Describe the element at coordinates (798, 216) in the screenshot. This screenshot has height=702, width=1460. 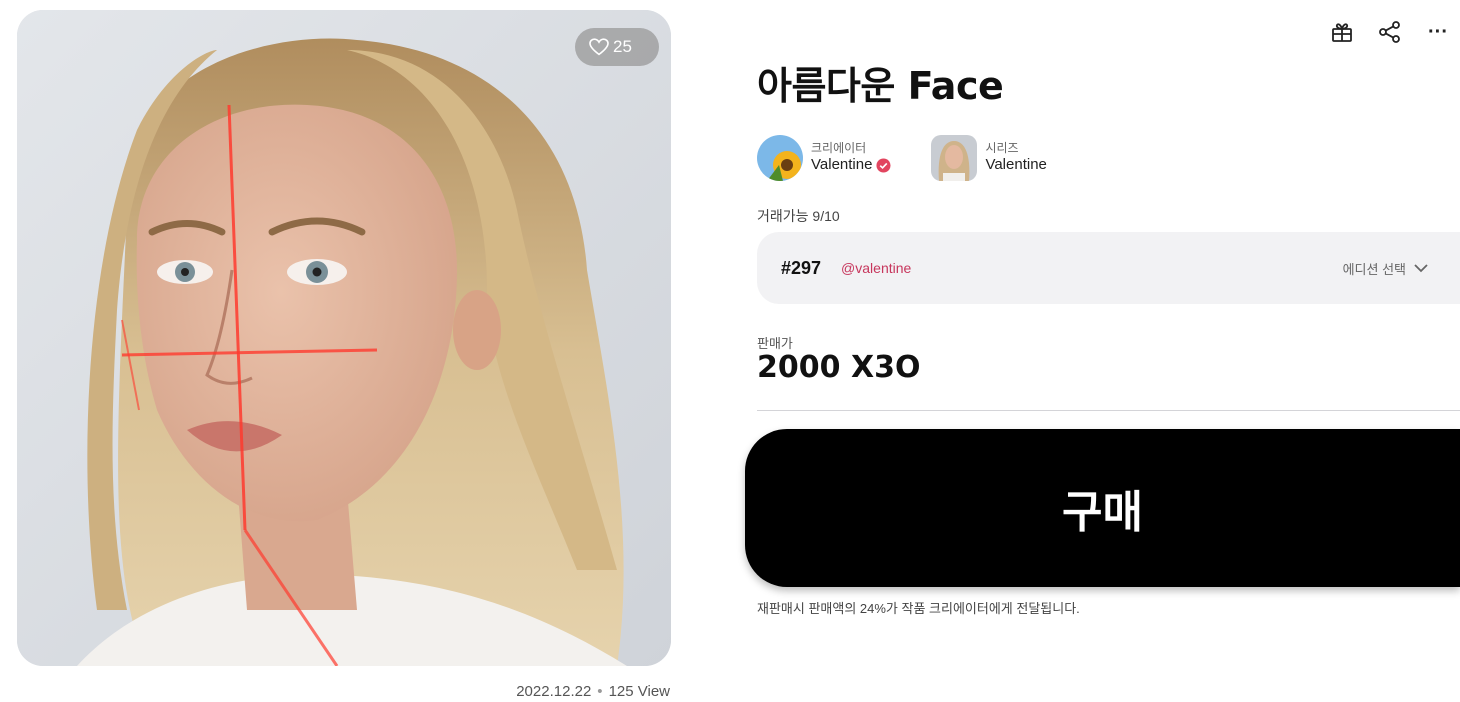
I see `availability-text: 거래가능 9/10` at that location.